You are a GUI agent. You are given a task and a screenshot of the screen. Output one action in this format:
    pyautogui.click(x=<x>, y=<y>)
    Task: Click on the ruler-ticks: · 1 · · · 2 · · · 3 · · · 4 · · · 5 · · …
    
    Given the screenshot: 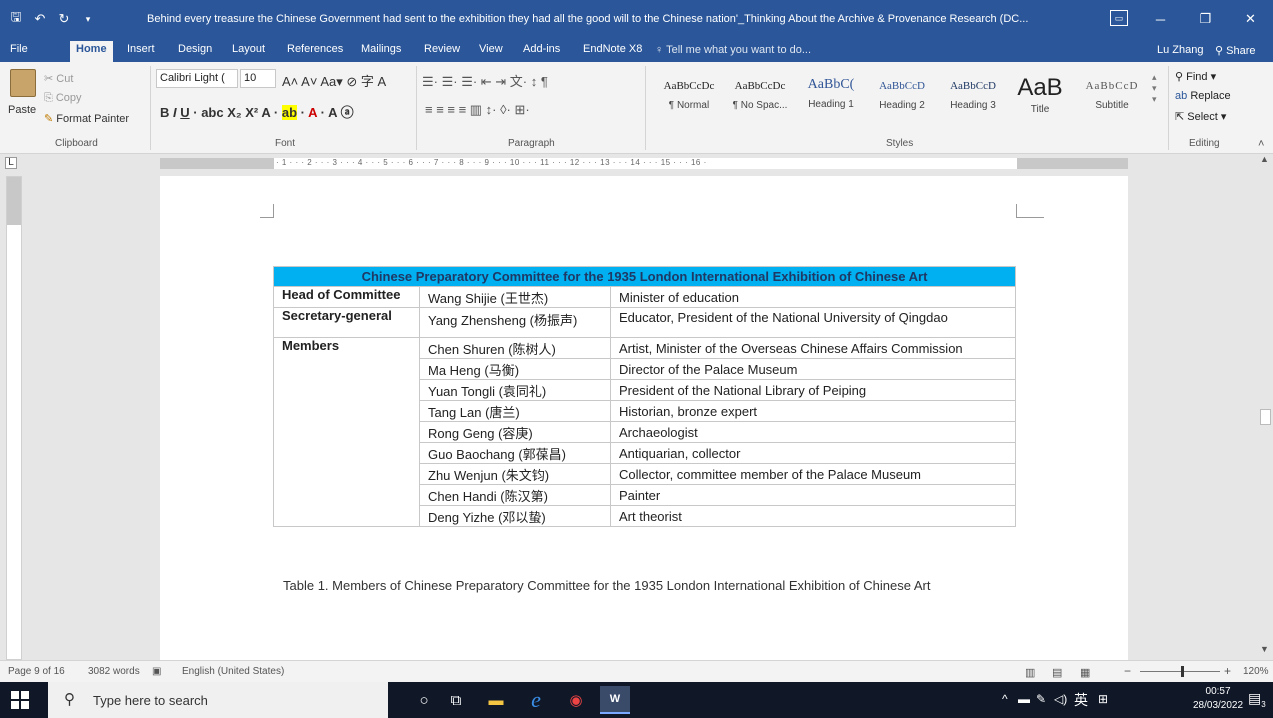 What is the action you would take?
    pyautogui.click(x=491, y=162)
    